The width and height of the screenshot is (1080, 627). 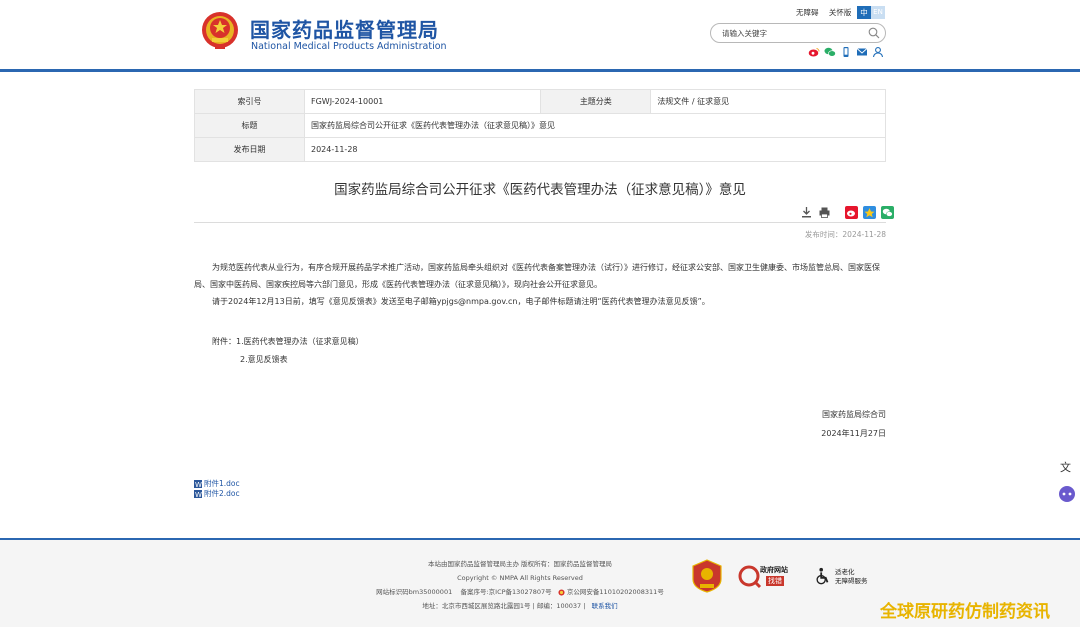 What do you see at coordinates (288, 351) in the screenshot?
I see `attachment-list: 附件：1.医药代表管理办法（征求意见稿） 2.意见反馈表` at bounding box center [288, 351].